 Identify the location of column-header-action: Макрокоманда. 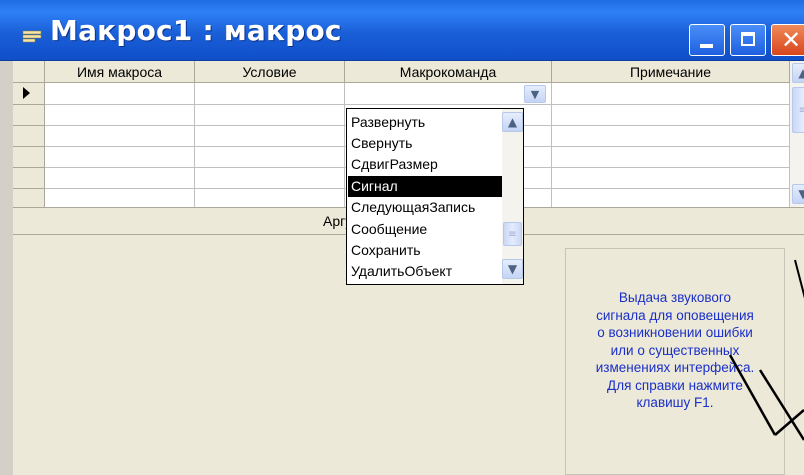
(448, 72).